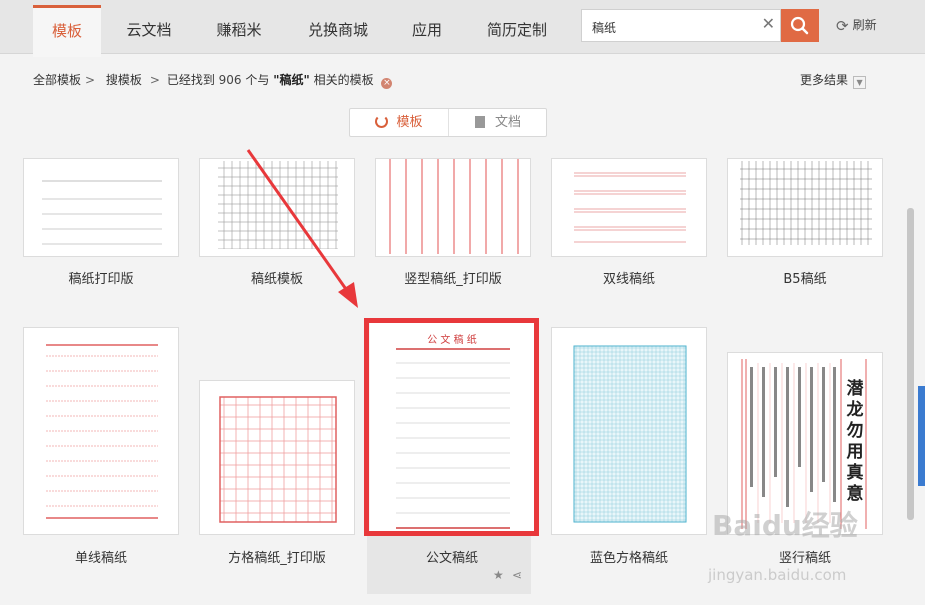 Image resolution: width=925 pixels, height=605 pixels. What do you see at coordinates (785, 525) in the screenshot?
I see `watermark-logo: Baidu经验` at bounding box center [785, 525].